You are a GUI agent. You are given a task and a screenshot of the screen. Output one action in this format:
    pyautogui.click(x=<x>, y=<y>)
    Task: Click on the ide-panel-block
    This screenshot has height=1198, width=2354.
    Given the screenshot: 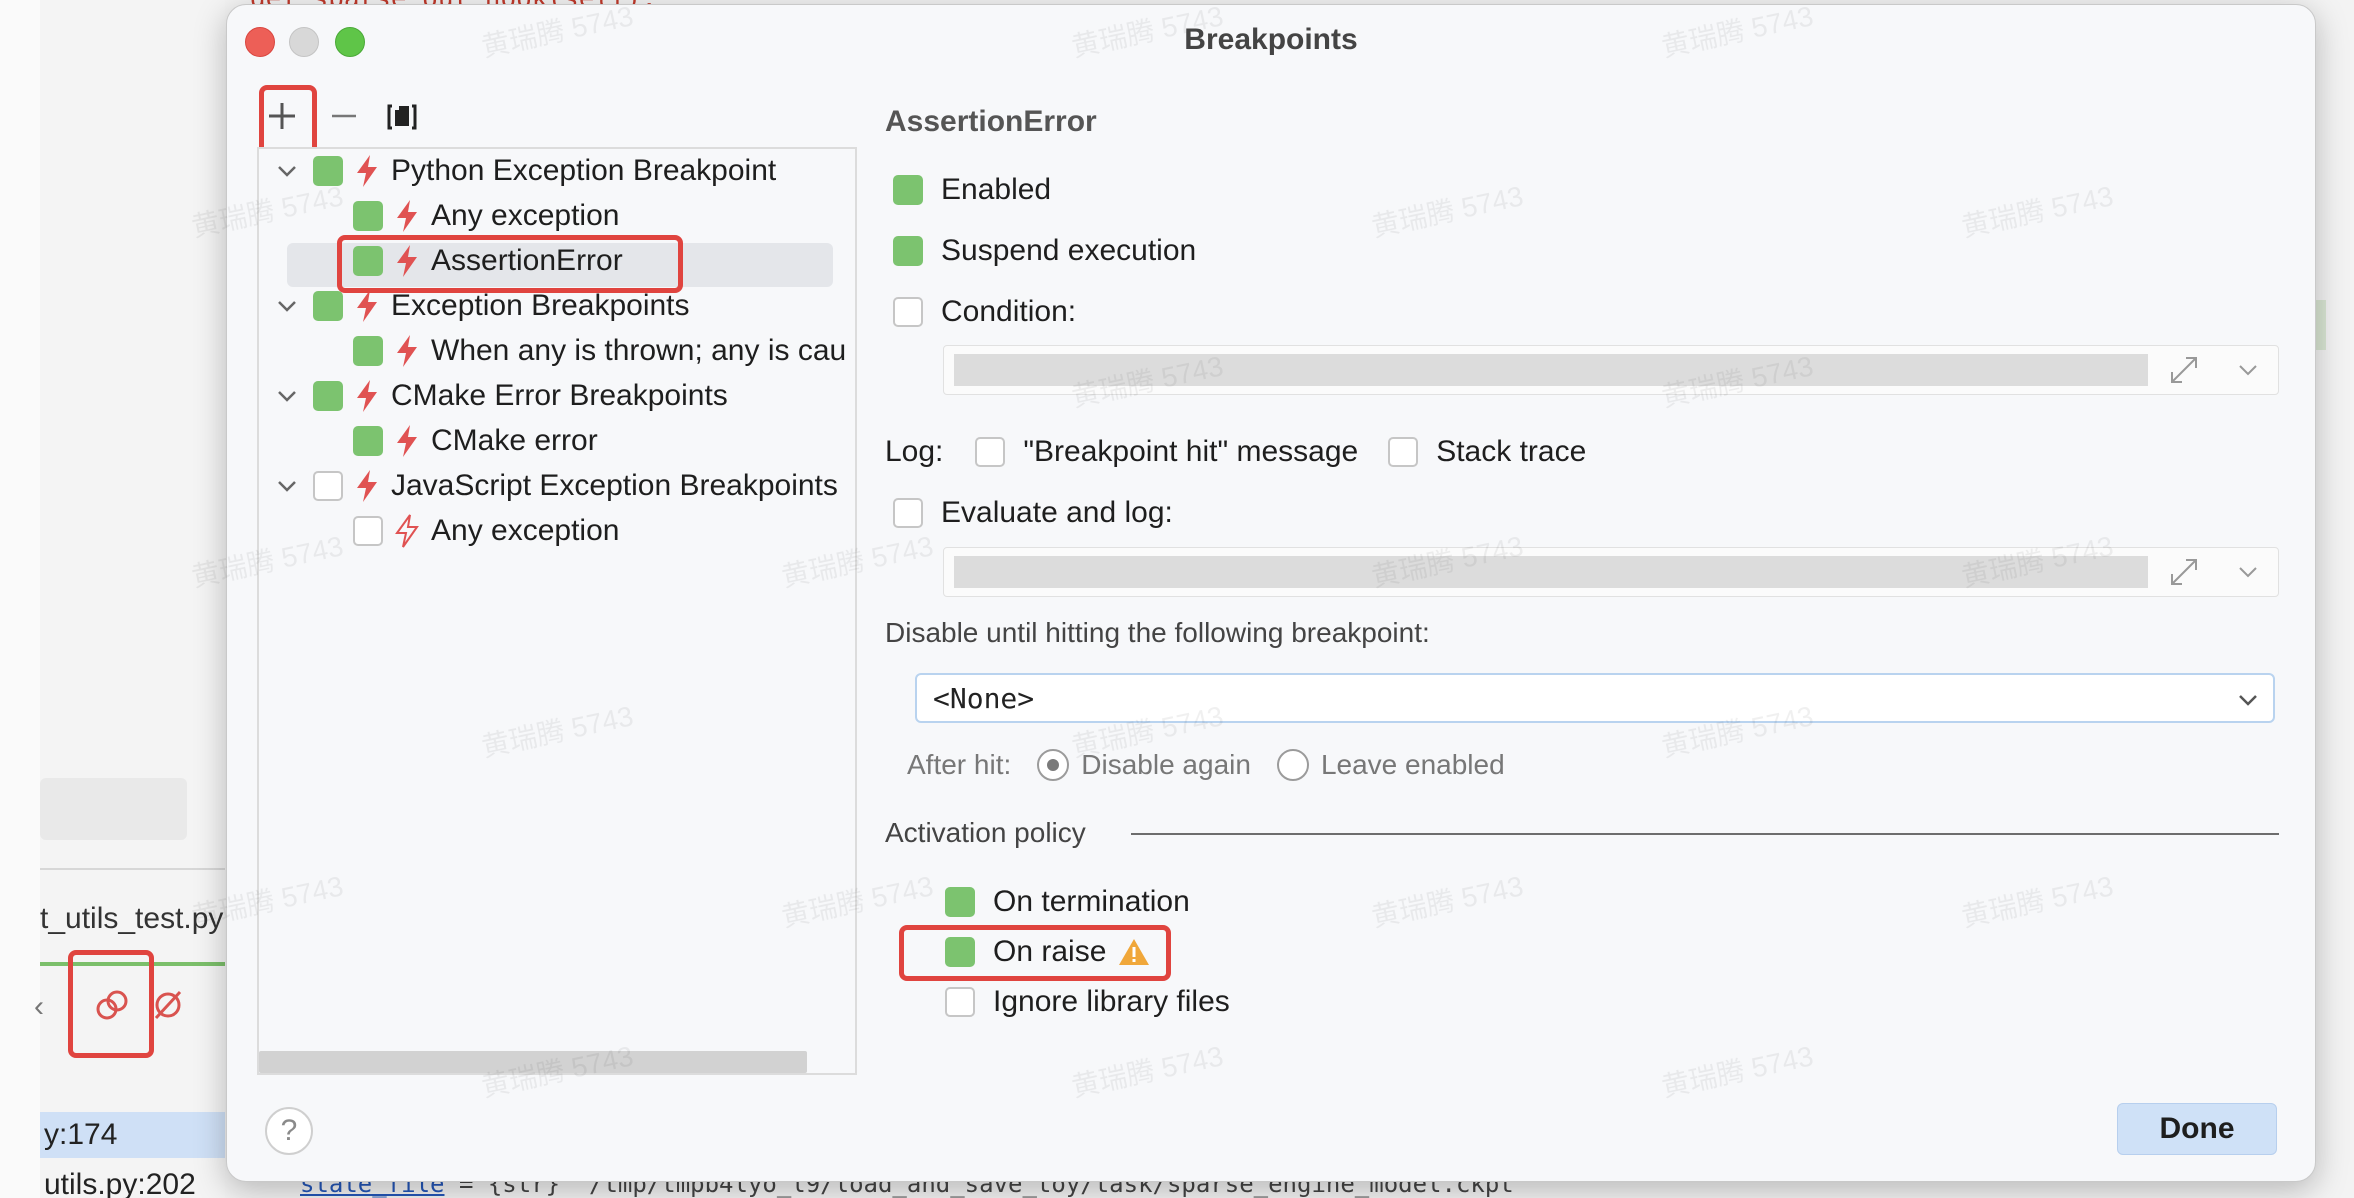 What is the action you would take?
    pyautogui.click(x=113, y=809)
    